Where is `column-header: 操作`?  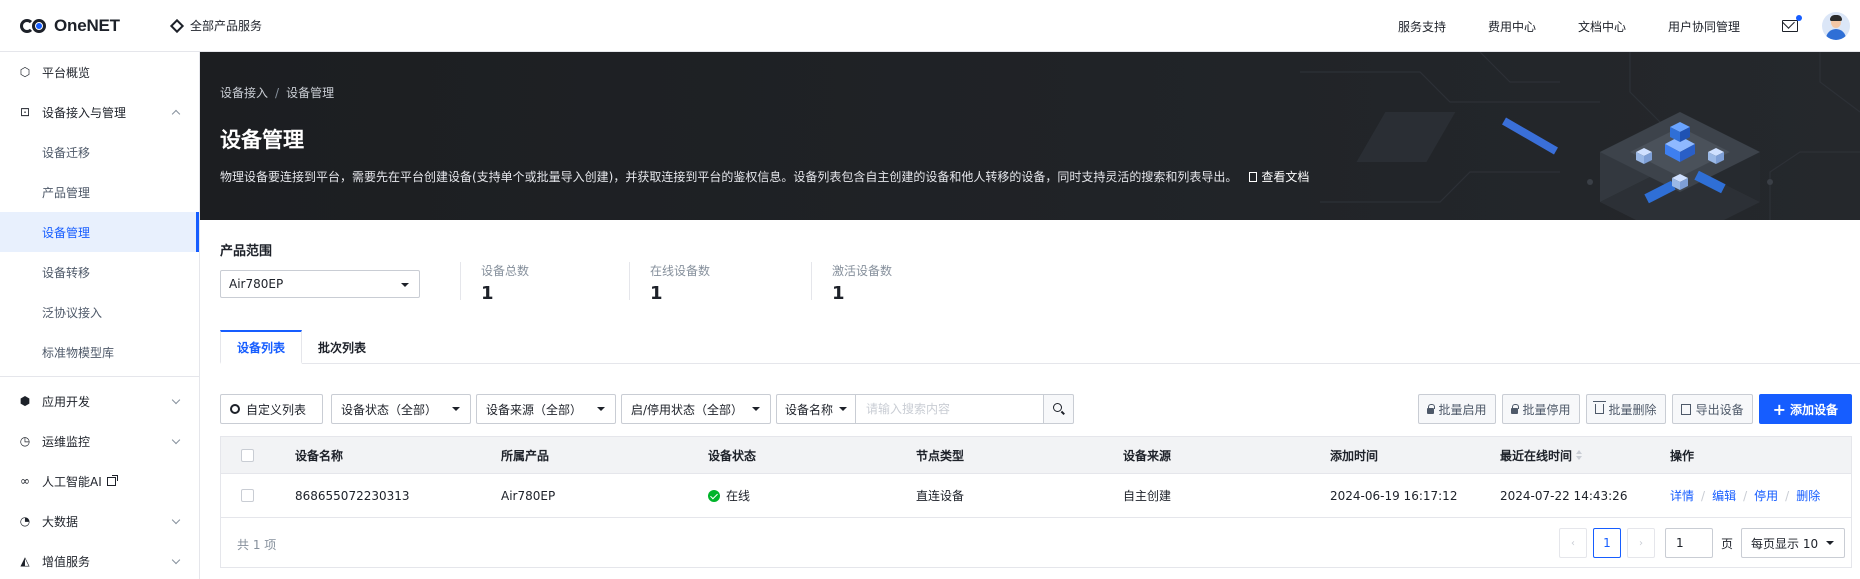
column-header: 操作 is located at coordinates (1682, 455).